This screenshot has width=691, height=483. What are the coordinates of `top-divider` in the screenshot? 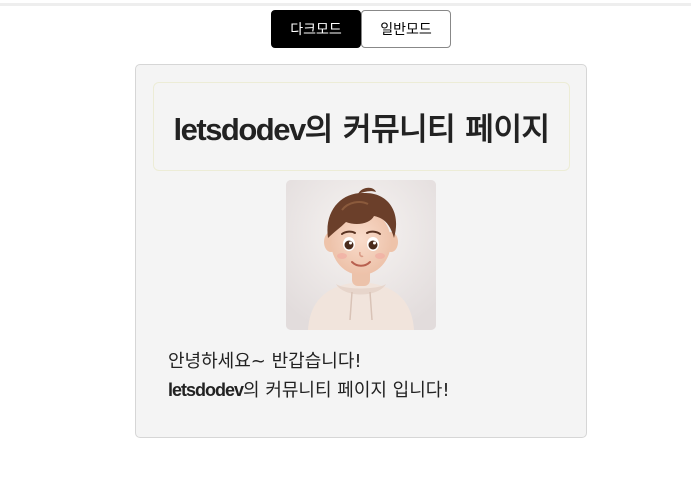 It's located at (345, 3).